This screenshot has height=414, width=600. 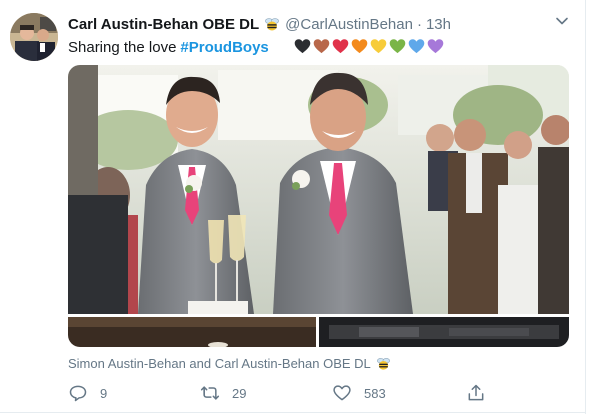 I want to click on reply-button: 9, so click(x=87, y=393).